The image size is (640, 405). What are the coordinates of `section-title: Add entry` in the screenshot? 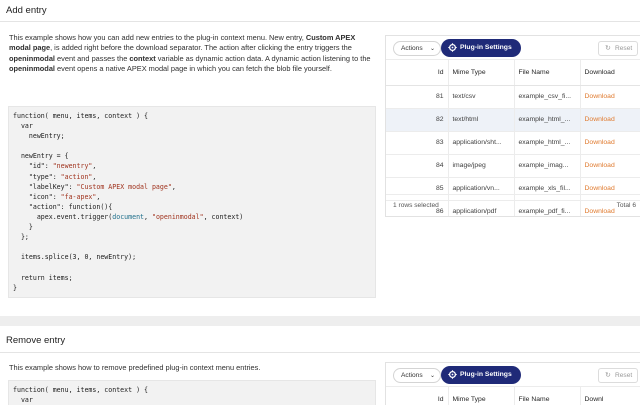 It's located at (320, 11).